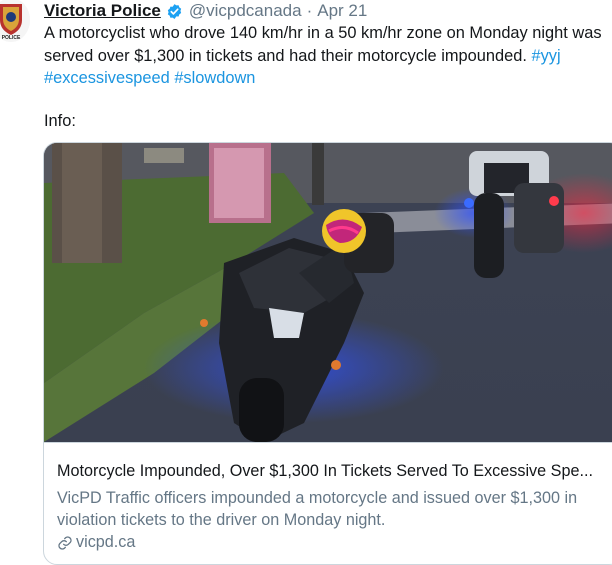 This screenshot has width=612, height=565. I want to click on verified-badge-icon, so click(174, 11).